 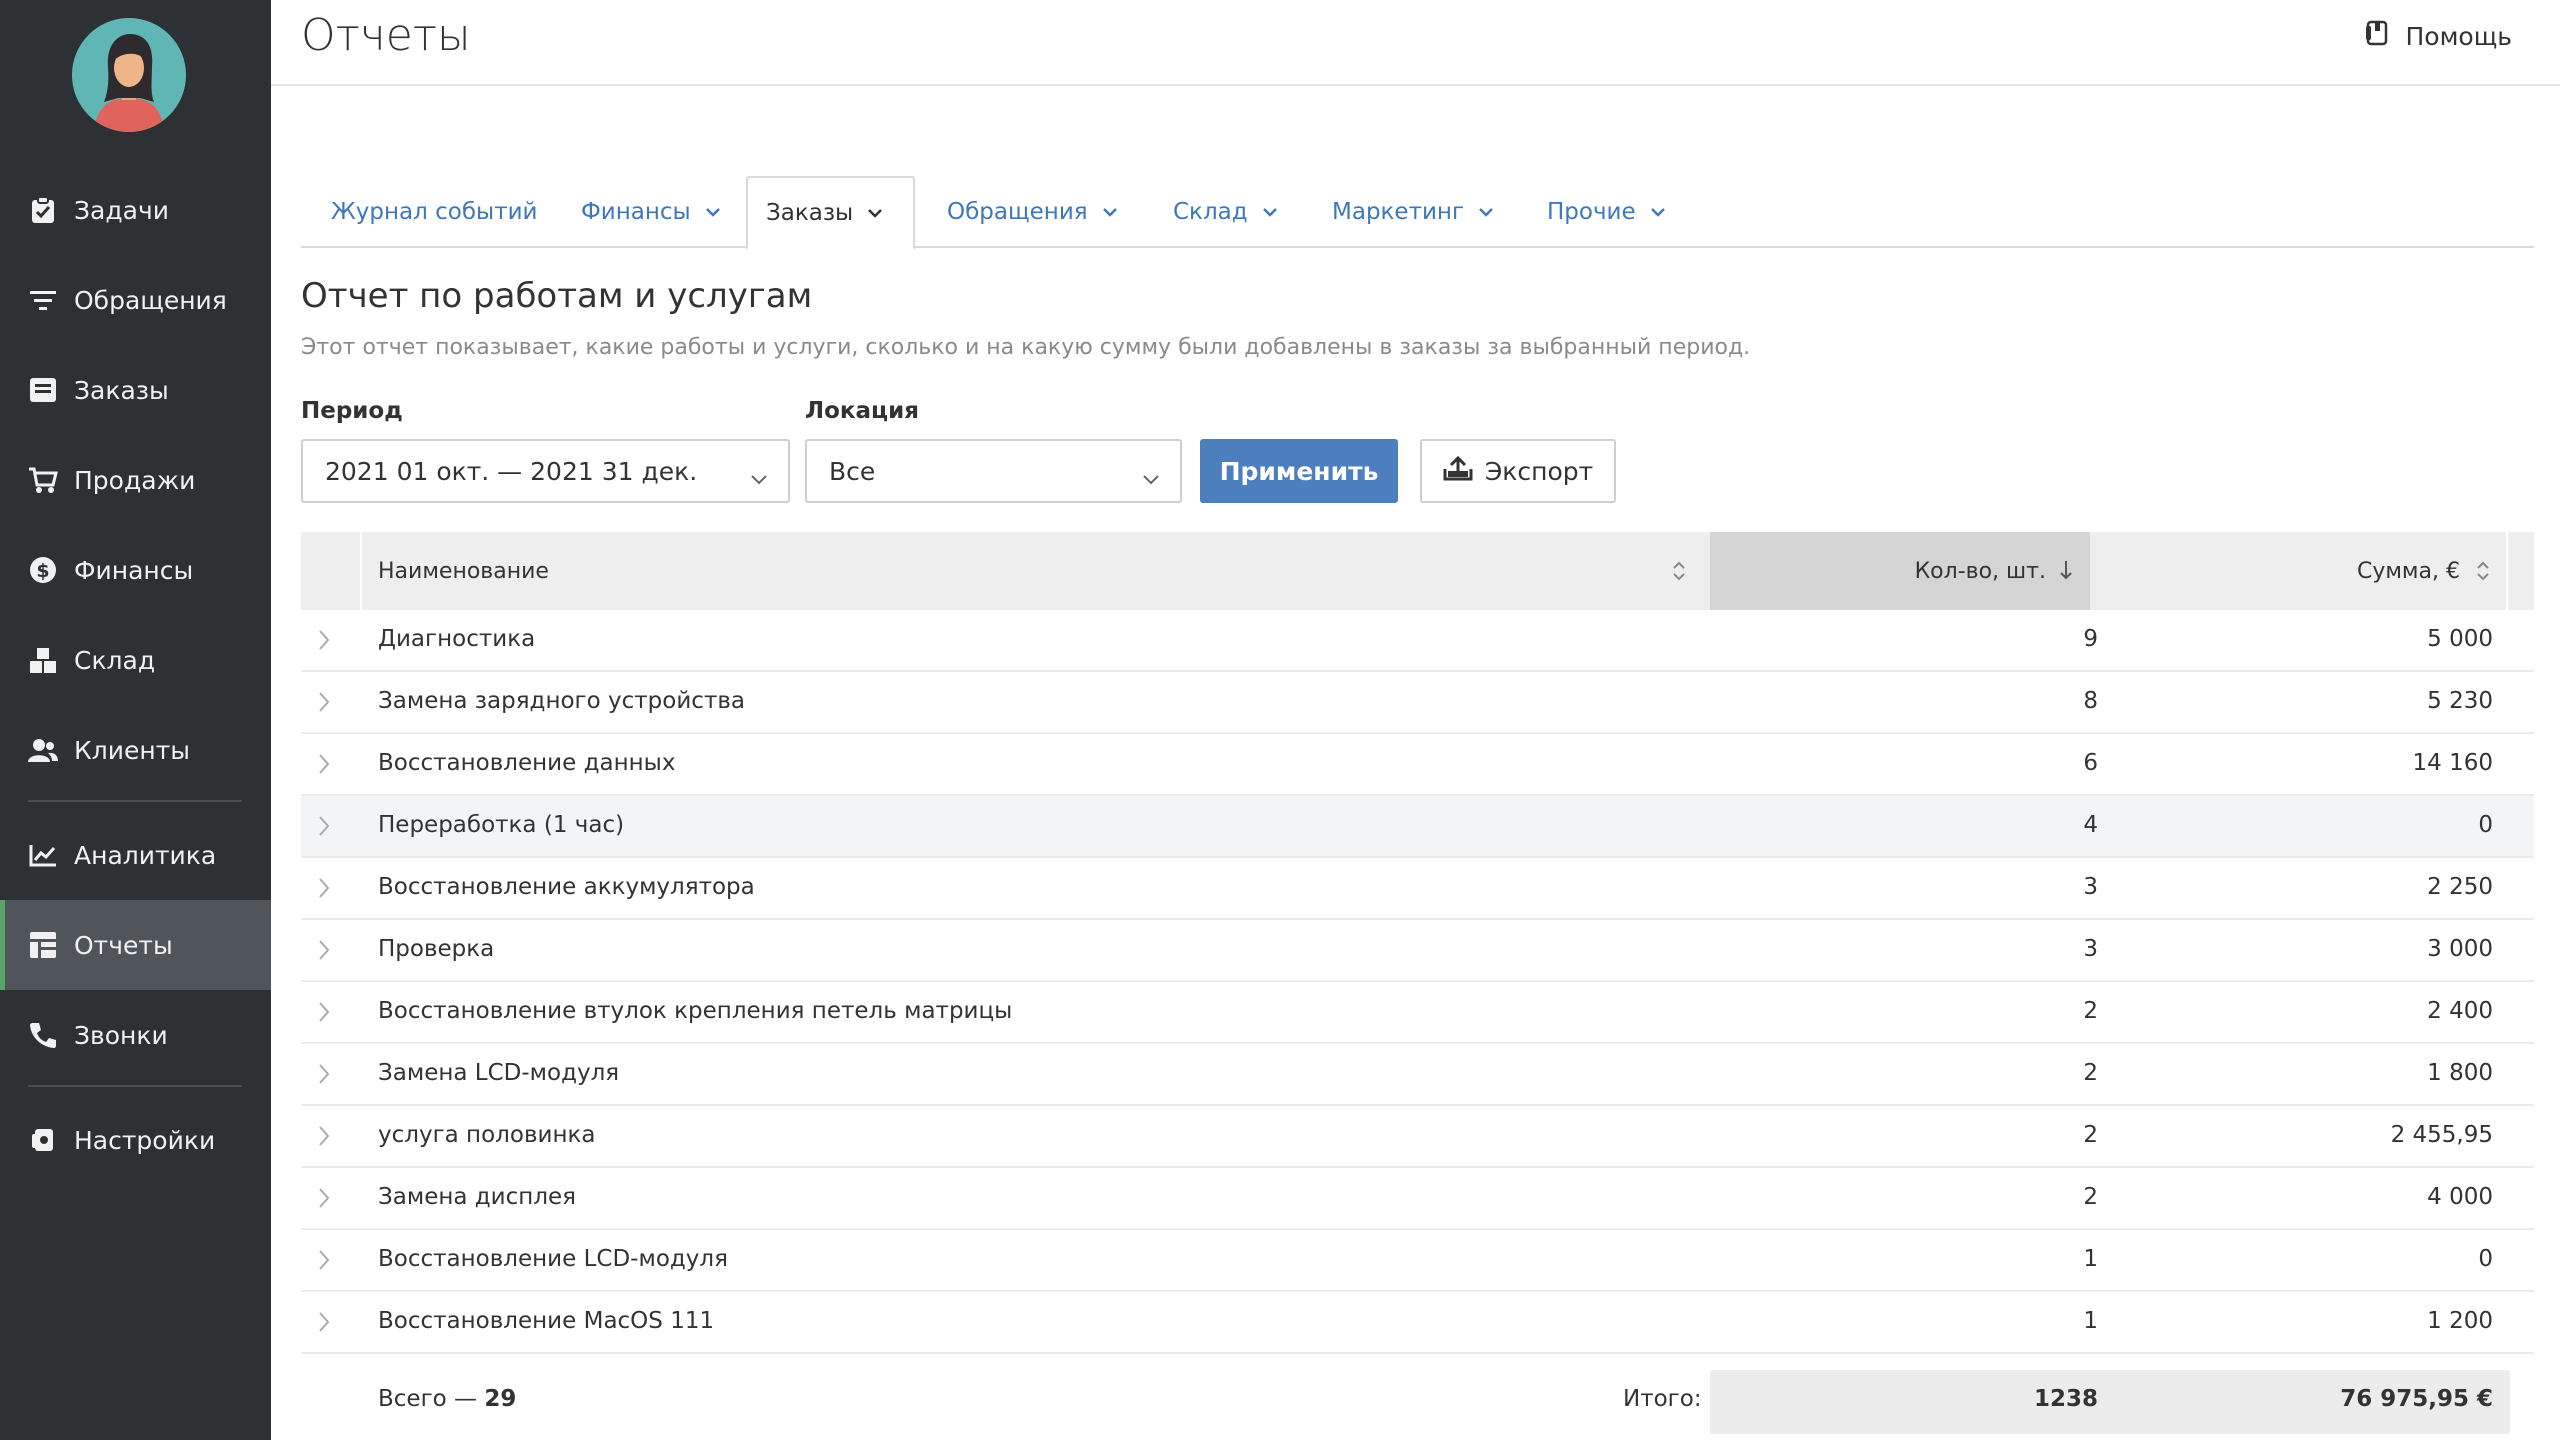 I want to click on sidebar-item-calls: Звонки, so click(x=135, y=1035).